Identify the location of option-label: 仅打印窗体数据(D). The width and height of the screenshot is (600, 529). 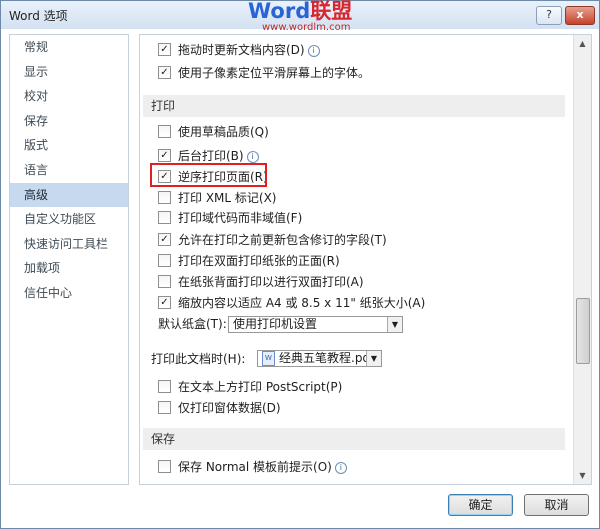
(229, 408).